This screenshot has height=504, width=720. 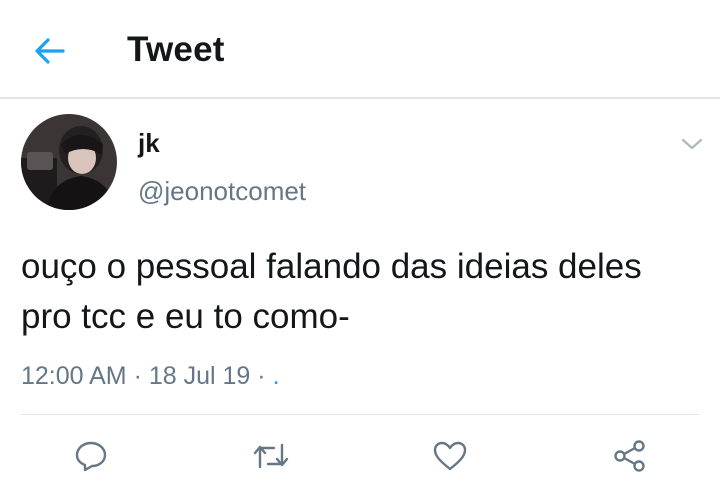 I want to click on tweet-date: 18 Jul 19, so click(x=199, y=376).